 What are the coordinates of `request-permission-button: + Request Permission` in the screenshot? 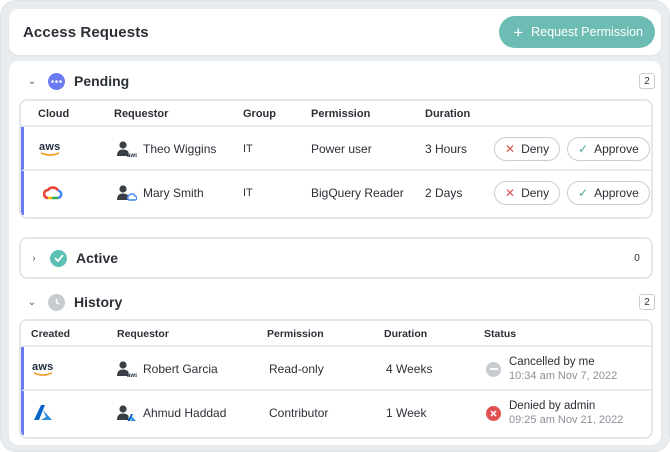 It's located at (577, 32).